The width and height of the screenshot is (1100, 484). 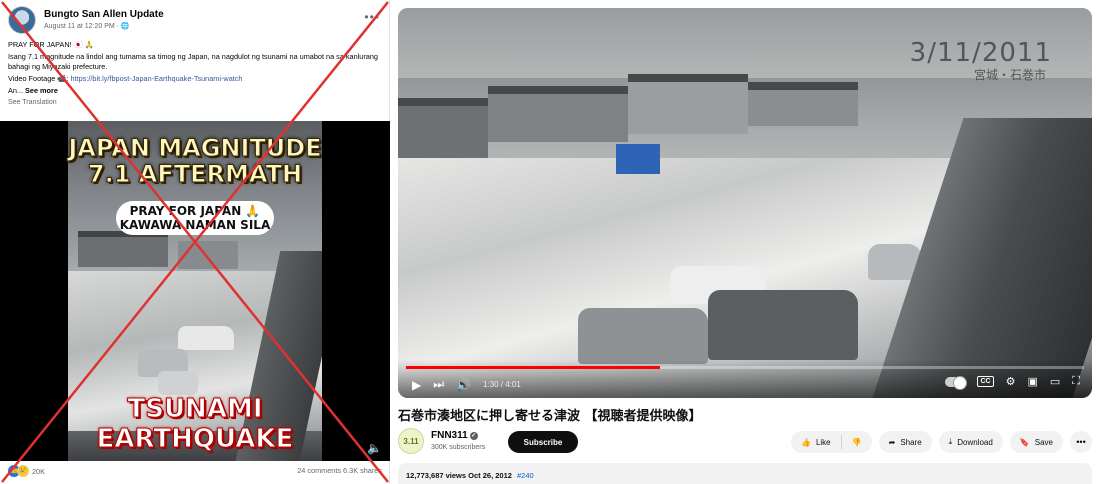 I want to click on more-actions-icon: •••, so click(x=1081, y=442).